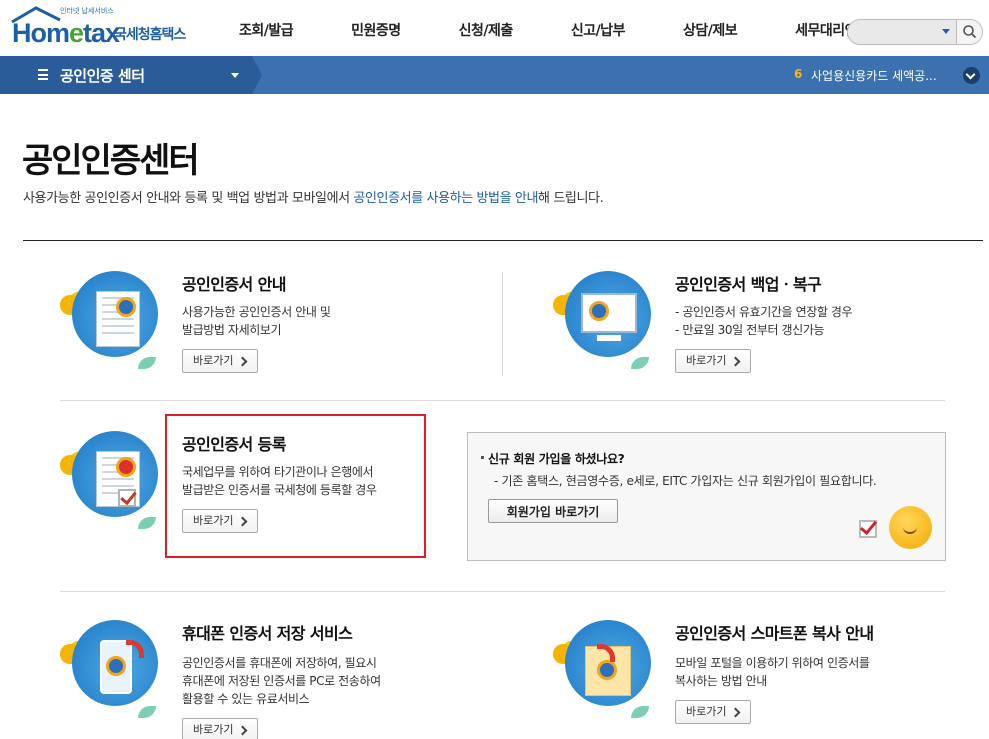 This screenshot has height=739, width=989. I want to click on menu-apply-submit: 신청/제출, so click(486, 28).